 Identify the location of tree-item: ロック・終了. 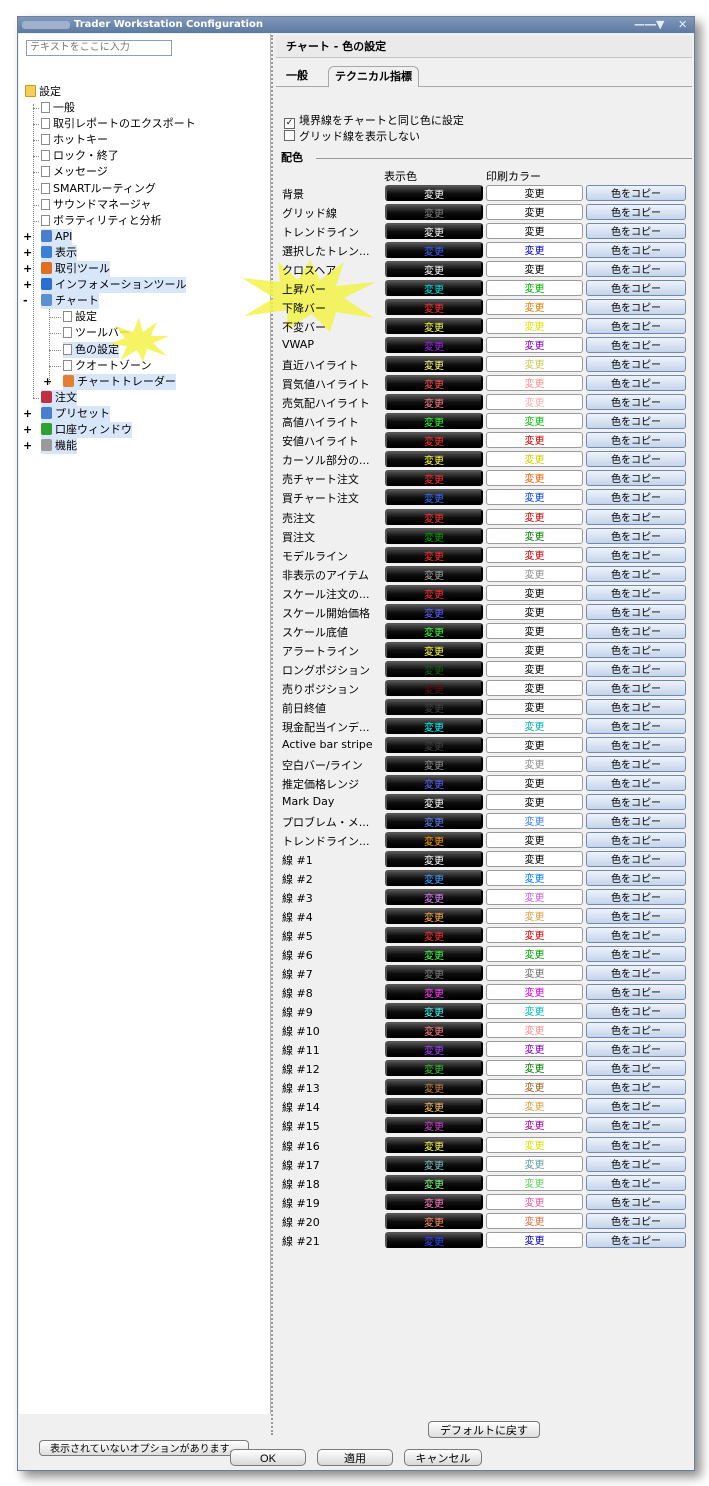
(76, 156).